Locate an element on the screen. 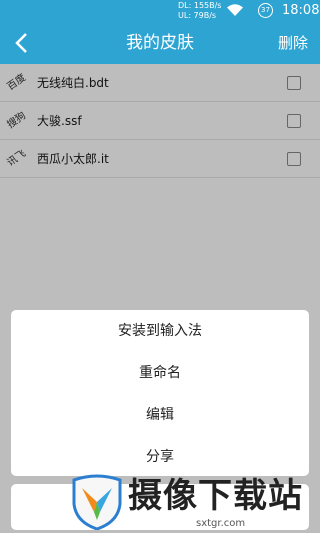  delete-button: 删除 is located at coordinates (293, 43).